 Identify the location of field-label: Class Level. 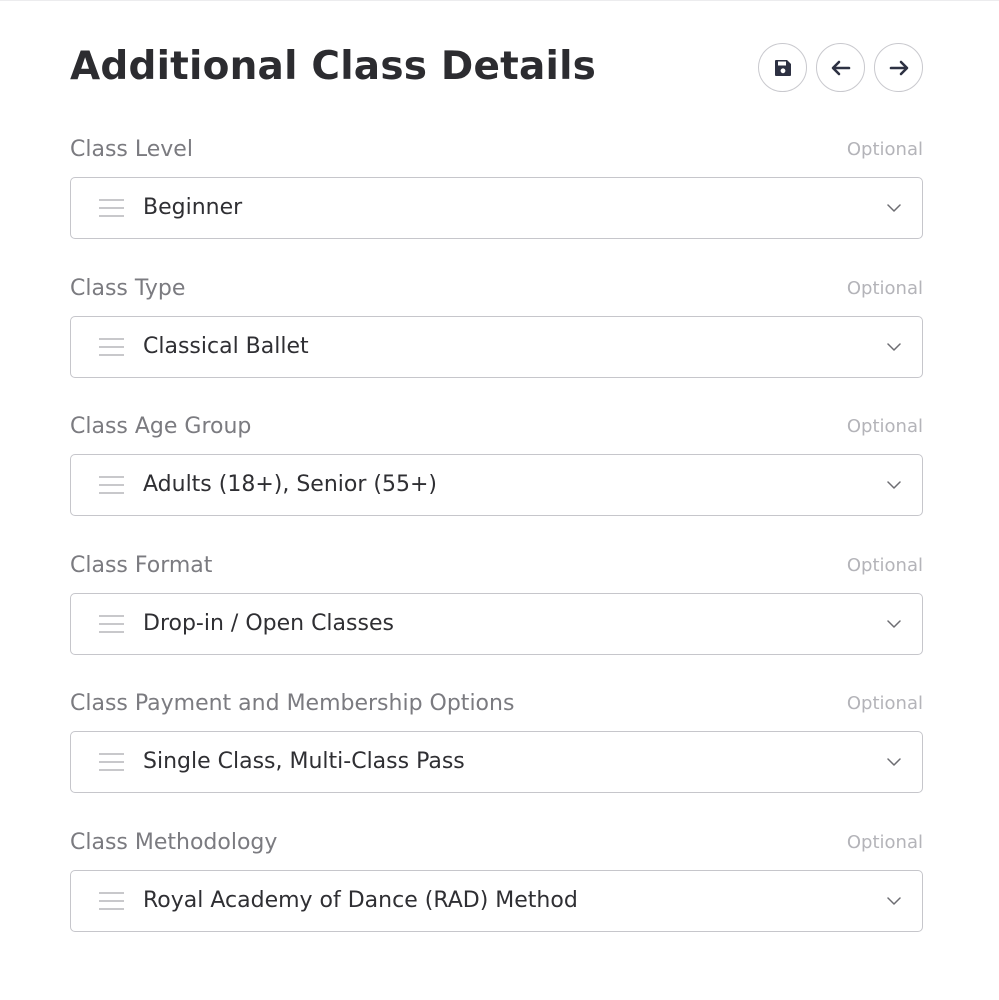
(131, 149).